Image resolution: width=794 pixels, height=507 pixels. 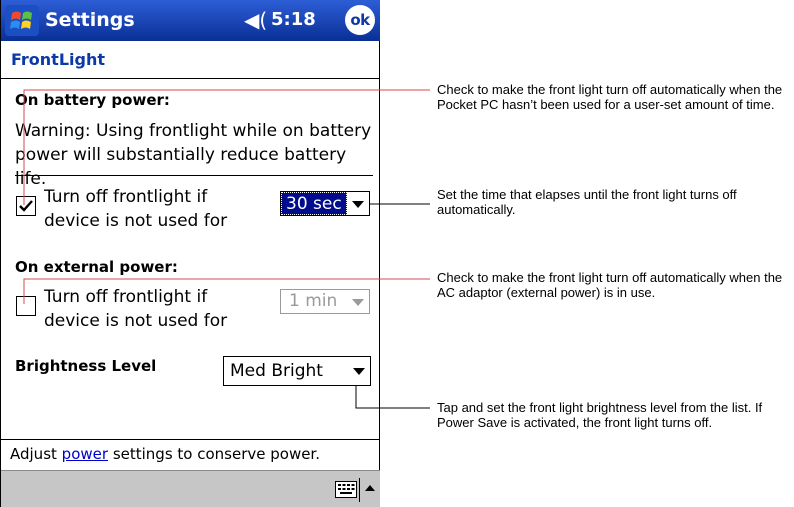 I want to click on battery-timeout-value: 30 sec, so click(x=314, y=203).